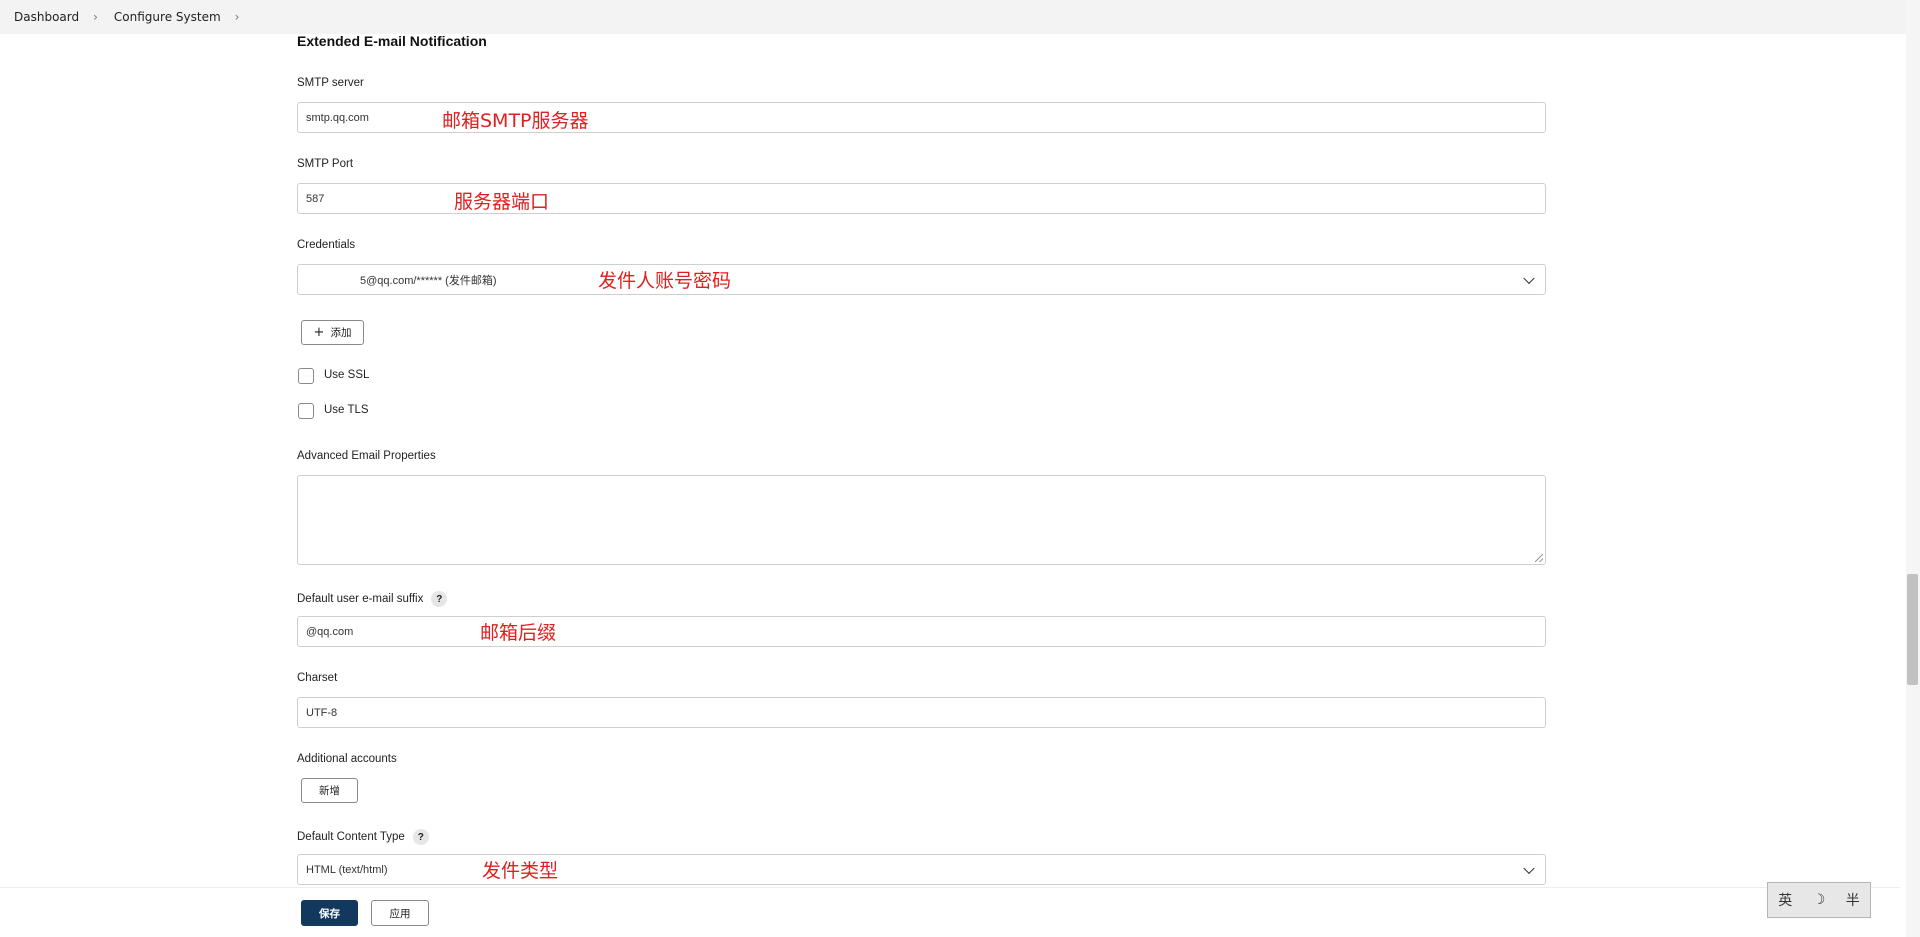 This screenshot has width=1920, height=937. Describe the element at coordinates (306, 376) in the screenshot. I see `use-ssl-checkbox` at that location.